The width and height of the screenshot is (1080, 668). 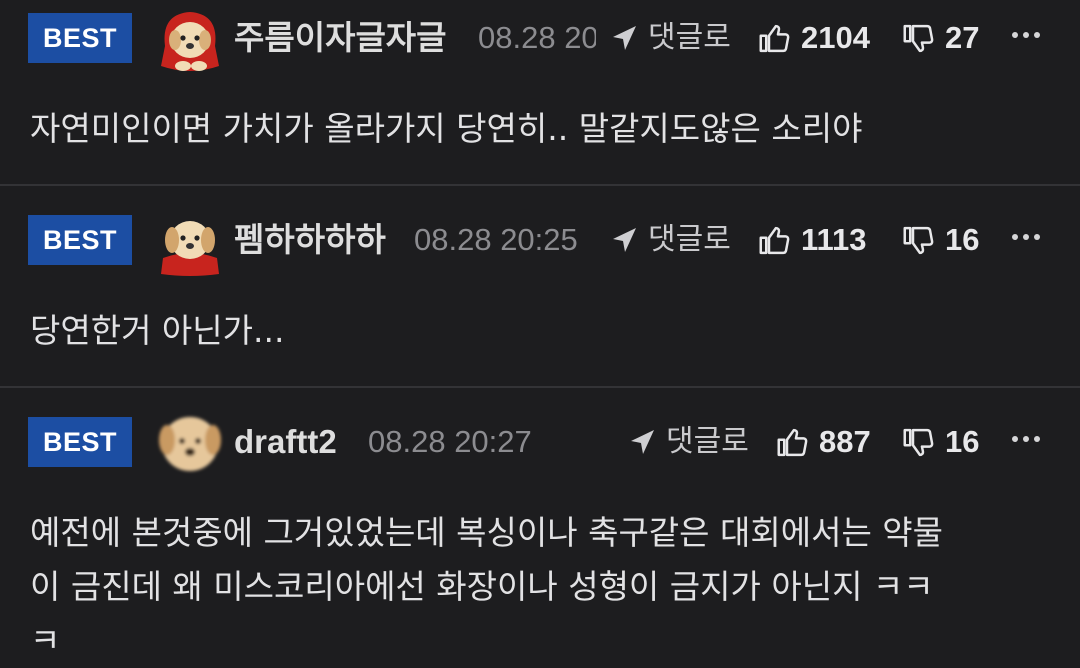 I want to click on like-count: 2104, so click(x=835, y=37).